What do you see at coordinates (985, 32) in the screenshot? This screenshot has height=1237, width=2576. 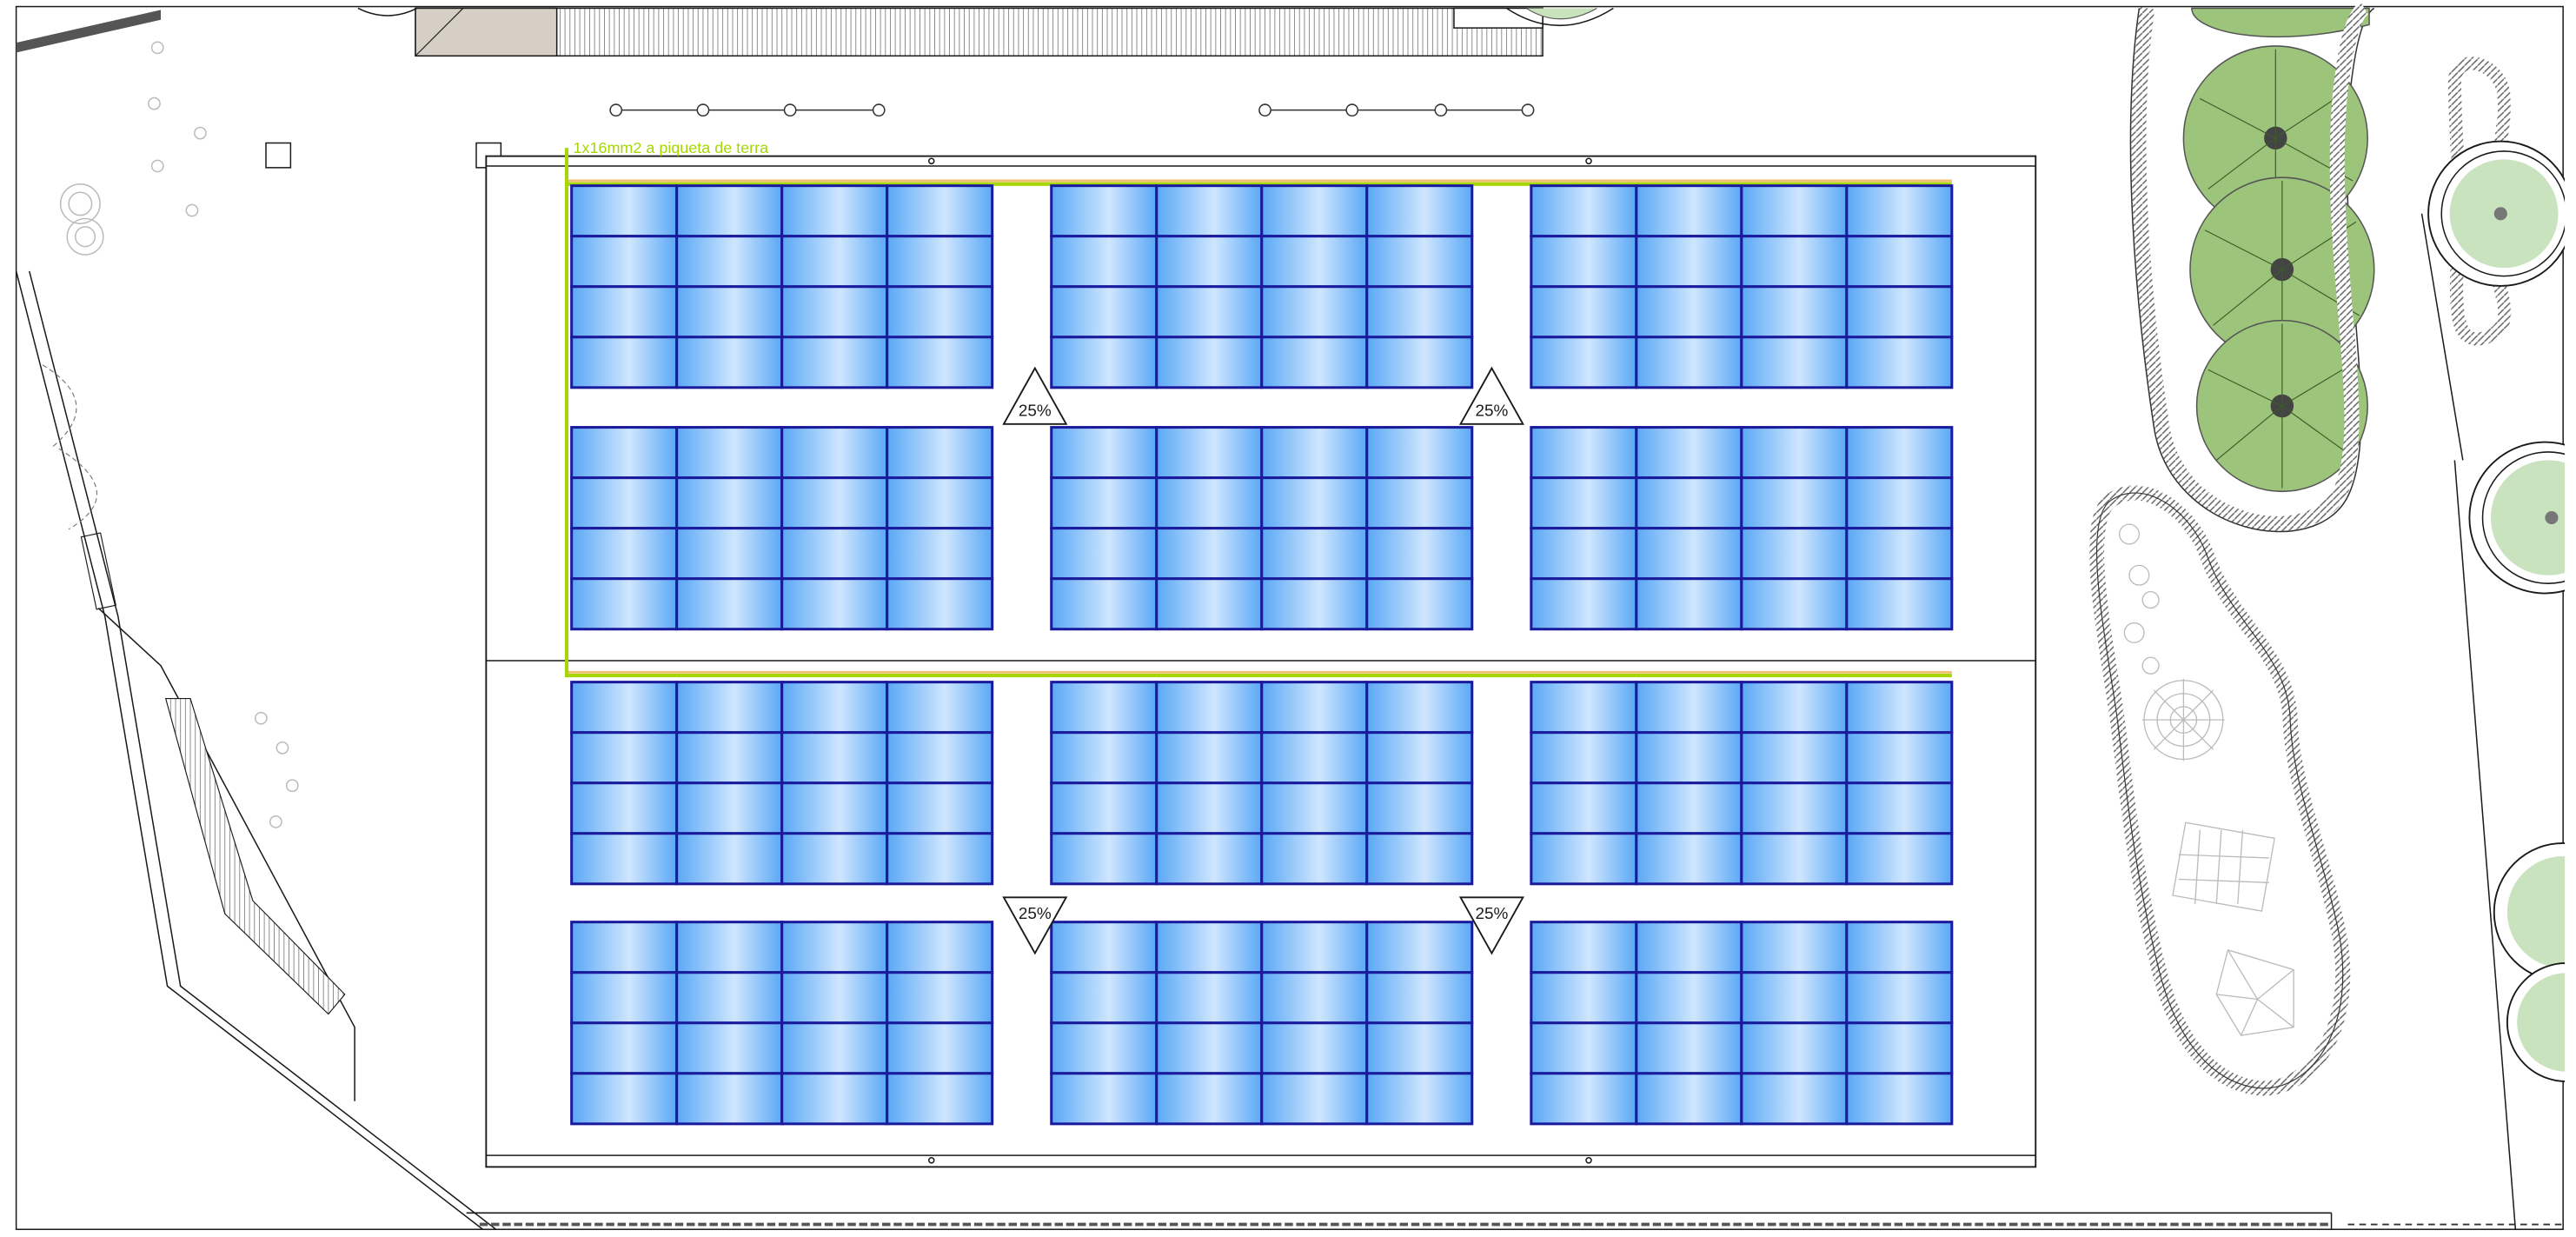 I see `adjacent-building` at bounding box center [985, 32].